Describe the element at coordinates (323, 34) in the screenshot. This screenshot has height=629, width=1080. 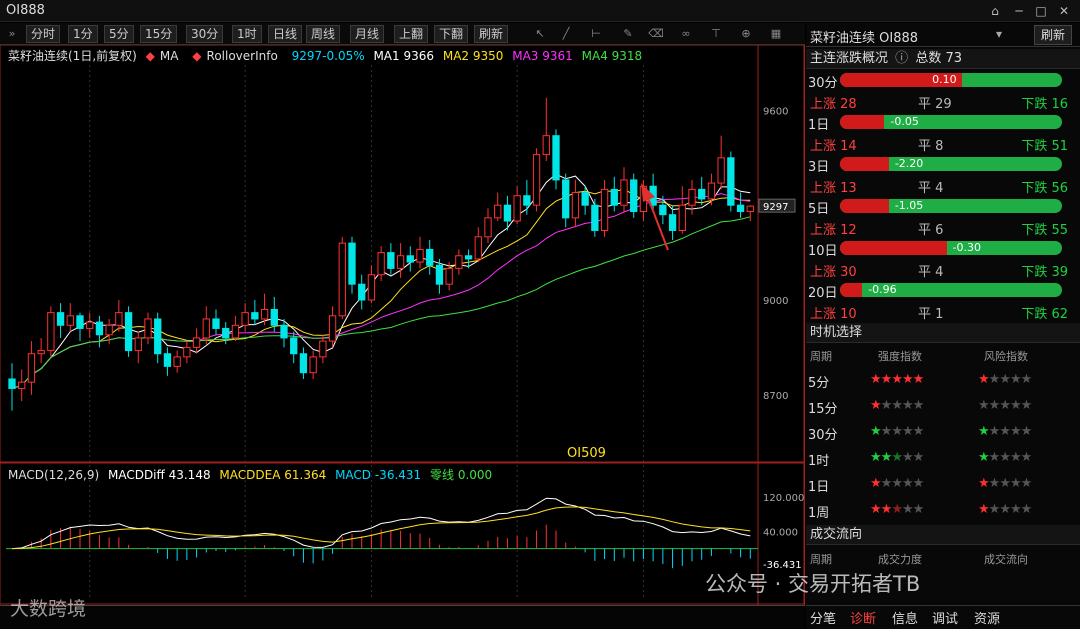
I see `tab-weekly: 周线` at that location.